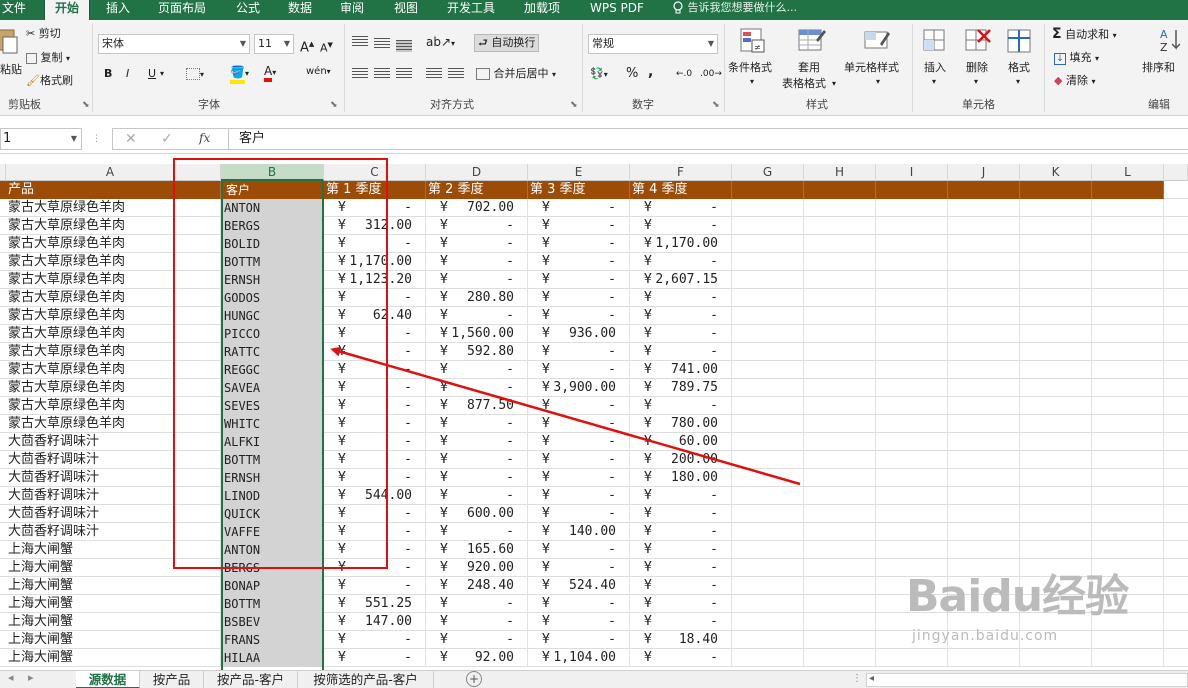 The width and height of the screenshot is (1188, 688). What do you see at coordinates (477, 208) in the screenshot?
I see `cell-q2: ¥702.00` at bounding box center [477, 208].